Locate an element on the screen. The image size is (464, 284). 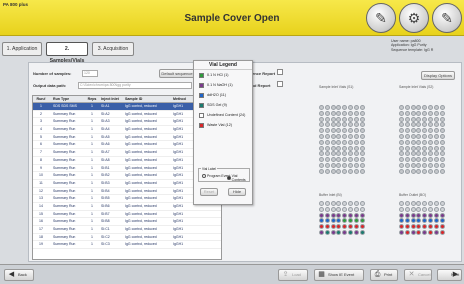
tab-acquisition: 3. Acquisition is located at coordinates (113, 49).